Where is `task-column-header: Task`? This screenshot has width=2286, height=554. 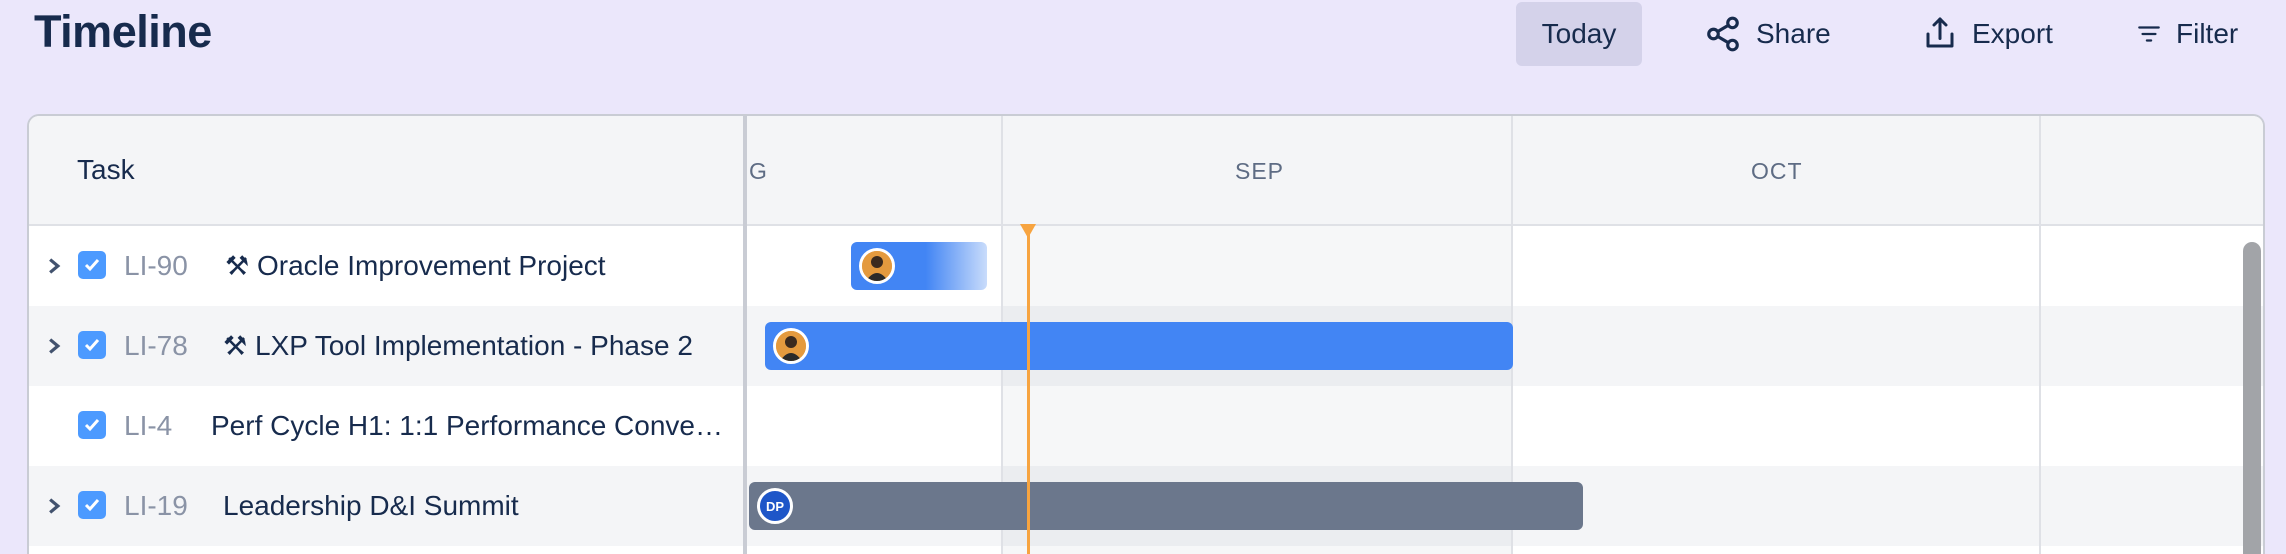
task-column-header: Task is located at coordinates (106, 169).